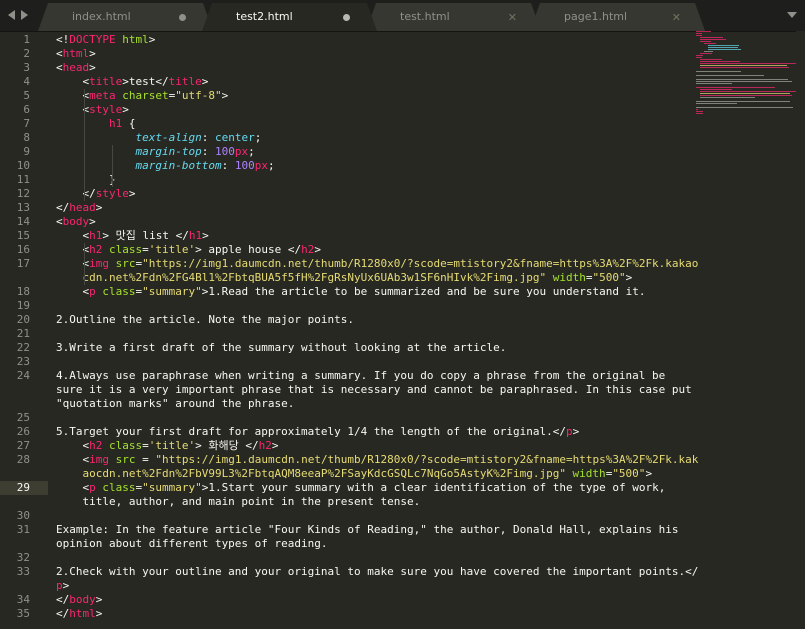  Describe the element at coordinates (188, 250) in the screenshot. I see `code-line: <h2 class='title'> apple house </h2>` at that location.